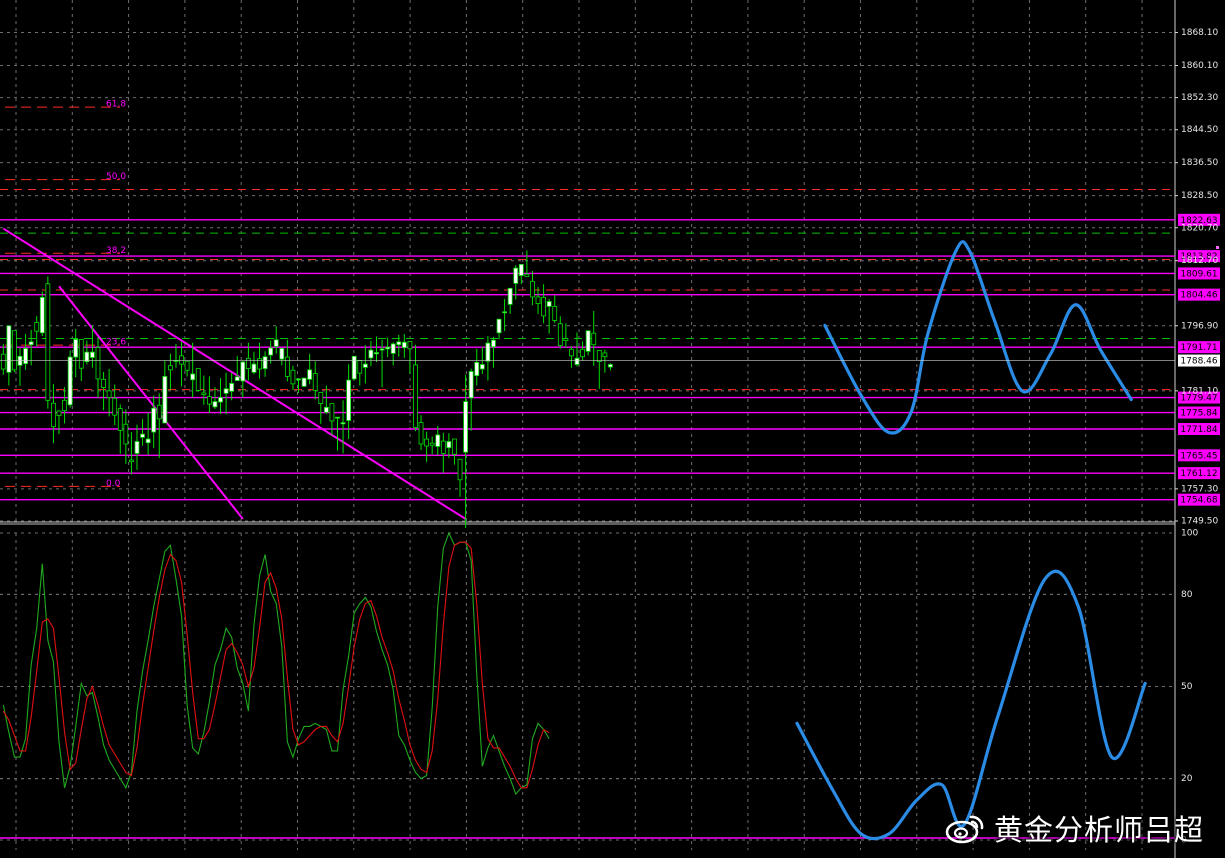 This screenshot has height=858, width=1225. I want to click on weibo-icon, so click(964, 829).